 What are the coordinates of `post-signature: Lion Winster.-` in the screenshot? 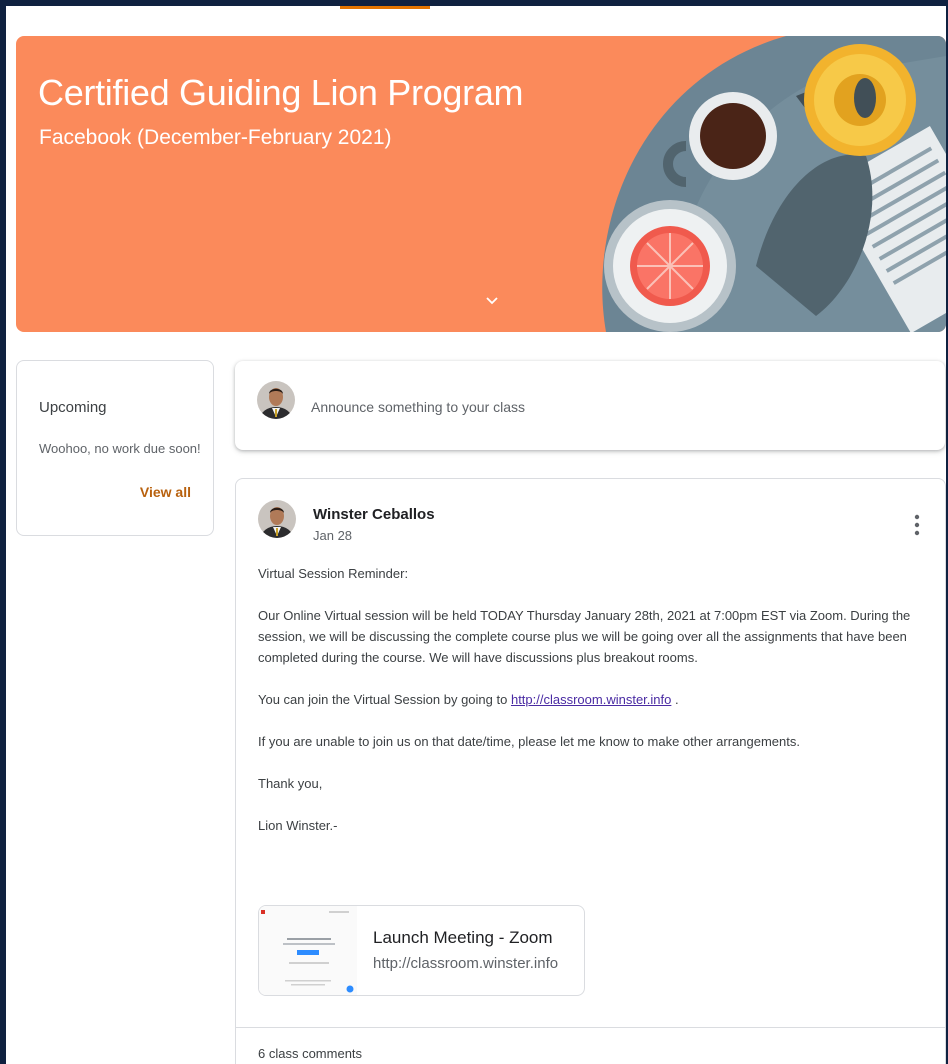 It's located at (298, 825).